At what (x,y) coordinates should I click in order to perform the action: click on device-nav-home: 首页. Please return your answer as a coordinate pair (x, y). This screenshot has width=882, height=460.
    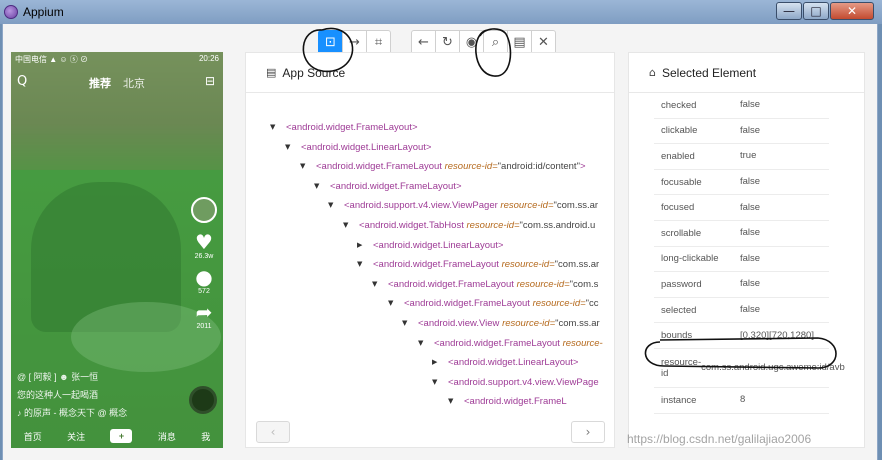
    Looking at the image, I should click on (32, 436).